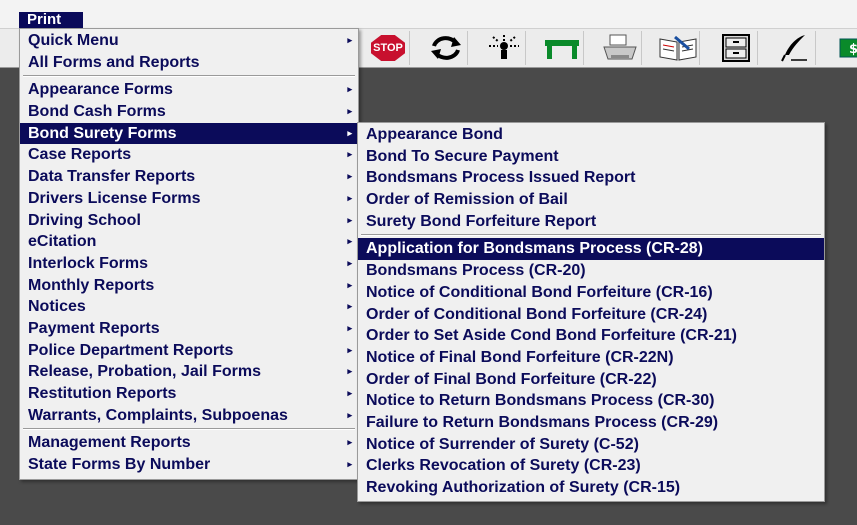  What do you see at coordinates (144, 372) in the screenshot?
I see `menu-item-label: Release, Probation, Jail Forms` at bounding box center [144, 372].